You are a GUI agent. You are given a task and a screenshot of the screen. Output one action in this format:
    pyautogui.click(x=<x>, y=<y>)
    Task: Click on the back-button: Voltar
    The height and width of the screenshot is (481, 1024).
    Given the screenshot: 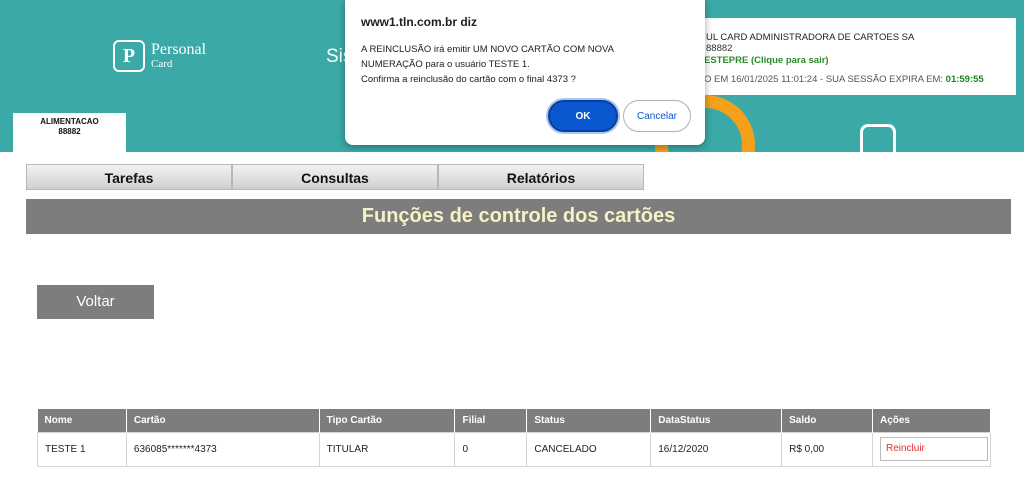 What is the action you would take?
    pyautogui.click(x=95, y=302)
    